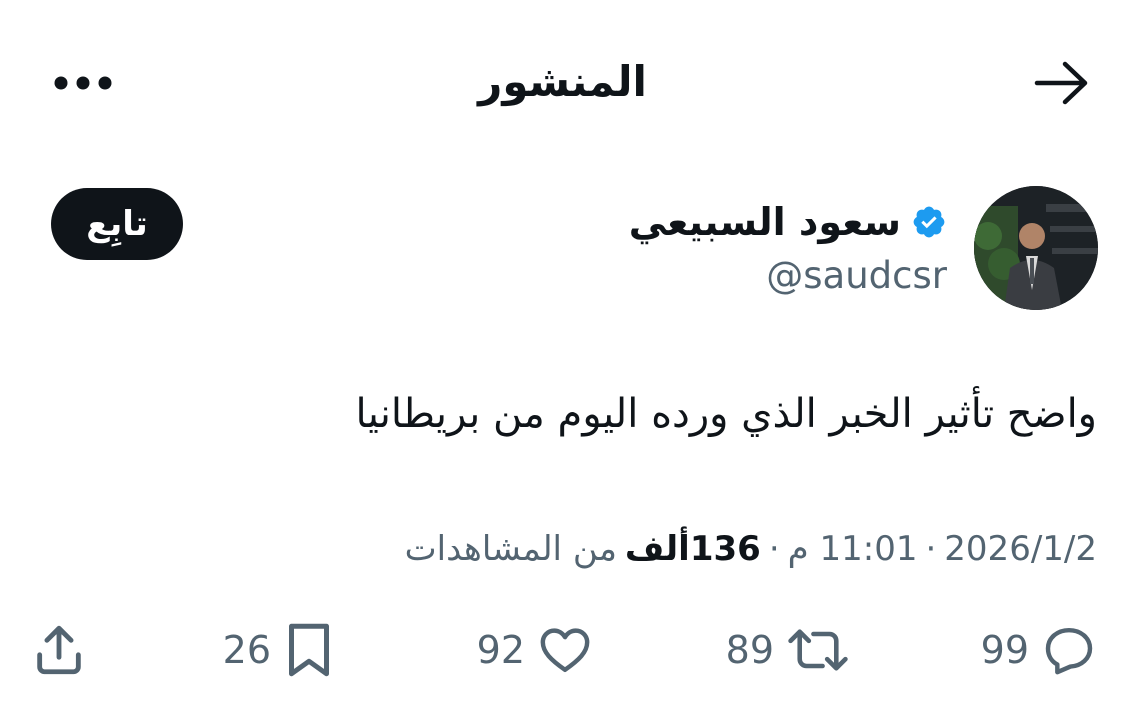 The width and height of the screenshot is (1125, 703). What do you see at coordinates (853, 549) in the screenshot?
I see `post-time: 11:01 م` at bounding box center [853, 549].